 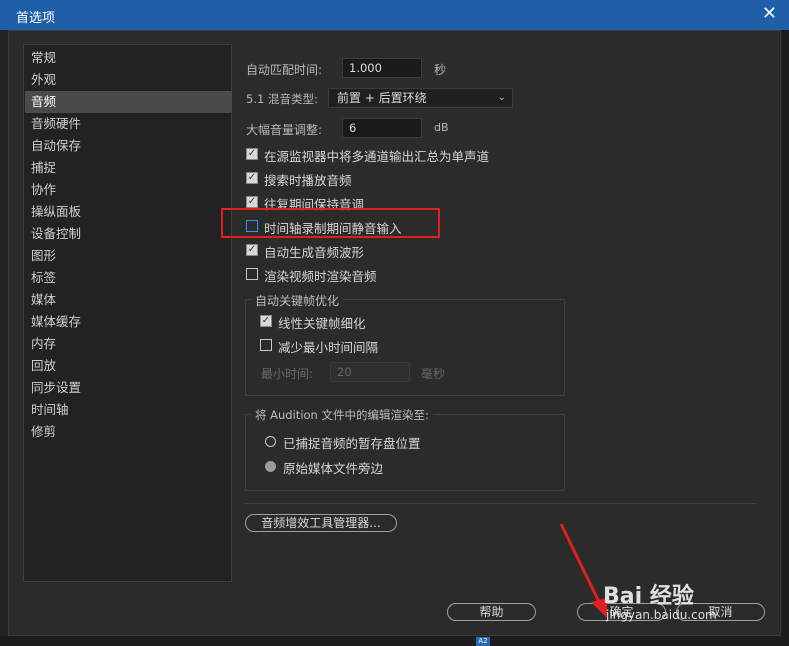 What do you see at coordinates (501, 503) in the screenshot?
I see `section-divider` at bounding box center [501, 503].